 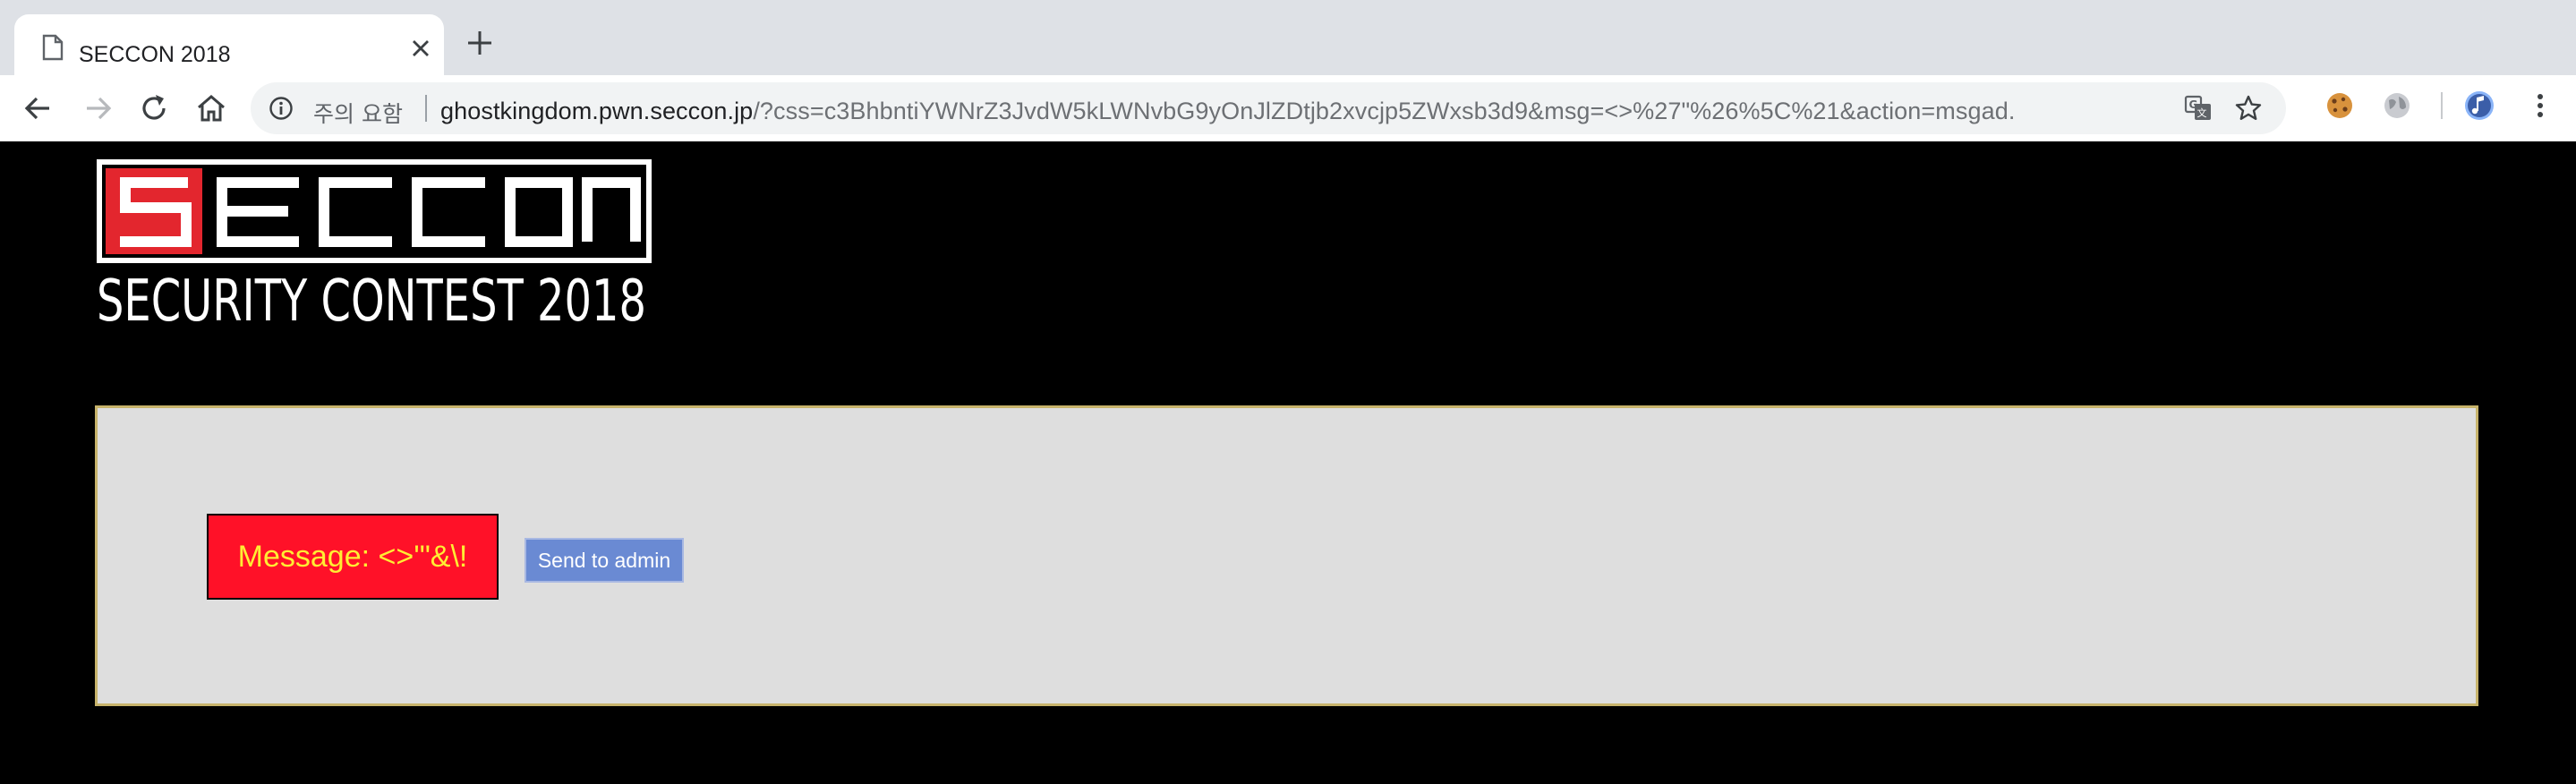 I want to click on globe-extension-icon, so click(x=2397, y=105).